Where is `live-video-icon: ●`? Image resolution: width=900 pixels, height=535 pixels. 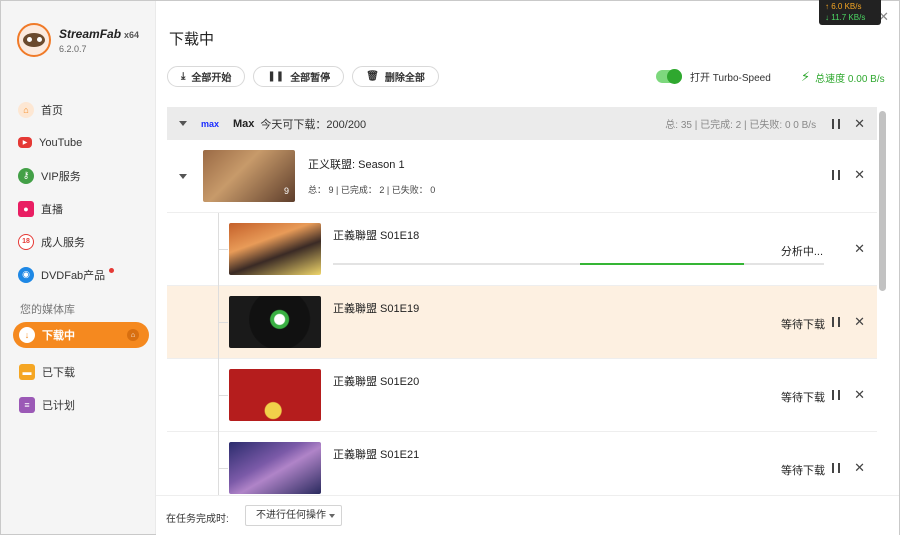 live-video-icon: ● is located at coordinates (26, 208).